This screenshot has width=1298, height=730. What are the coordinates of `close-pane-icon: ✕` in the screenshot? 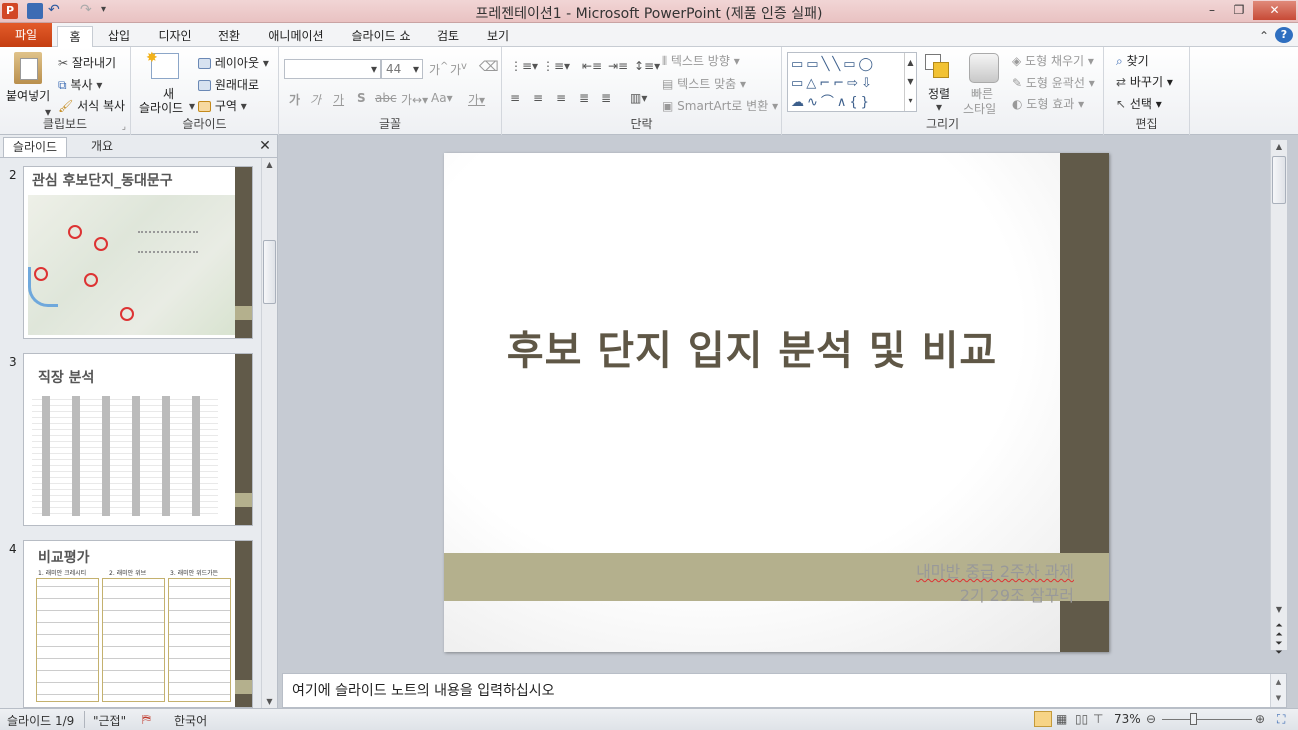 It's located at (265, 147).